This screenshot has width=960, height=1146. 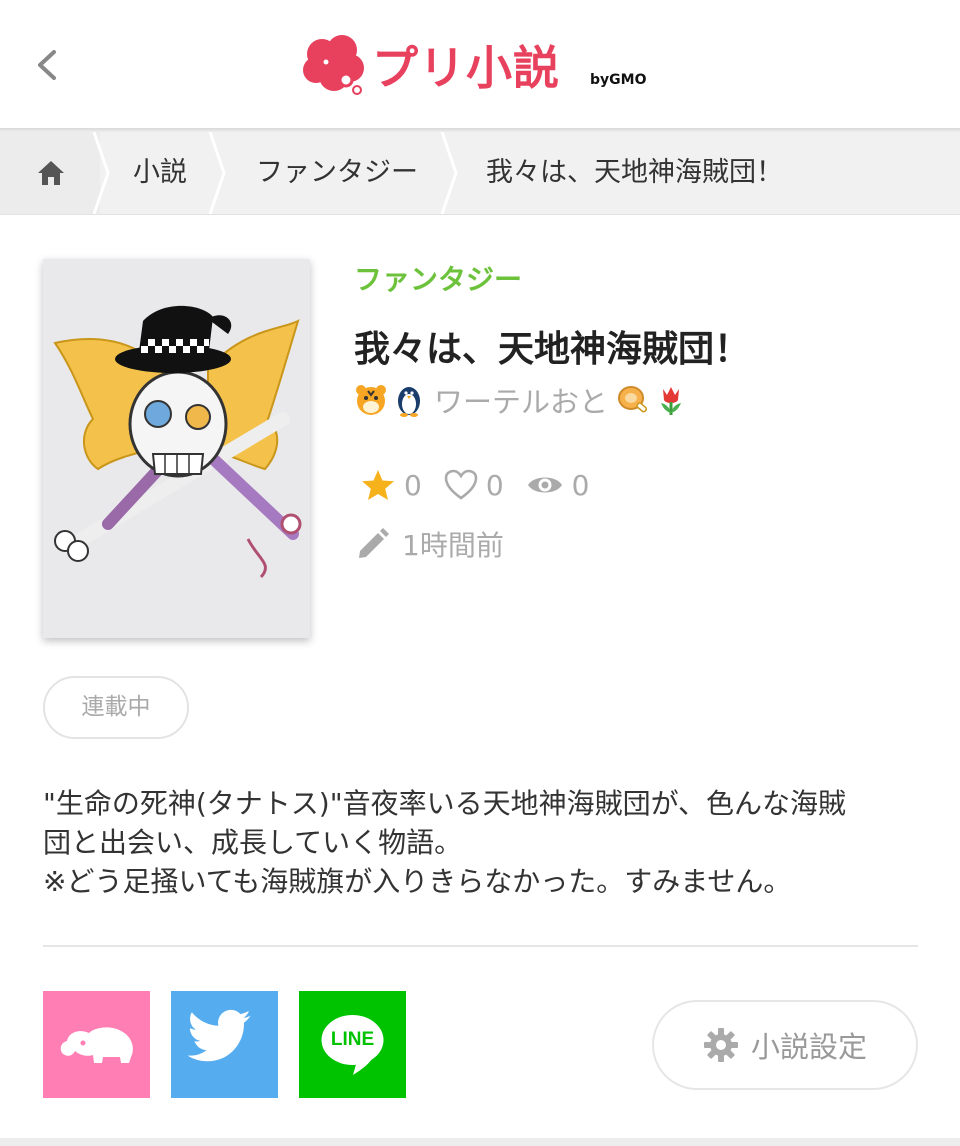 What do you see at coordinates (253, 842) in the screenshot?
I see `description-line: 団と出会い、成長していく物語。` at bounding box center [253, 842].